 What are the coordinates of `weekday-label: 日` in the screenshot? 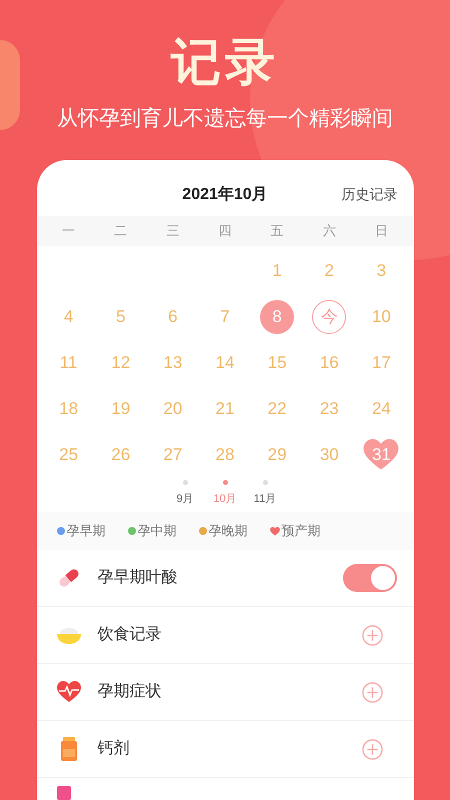 It's located at (381, 231).